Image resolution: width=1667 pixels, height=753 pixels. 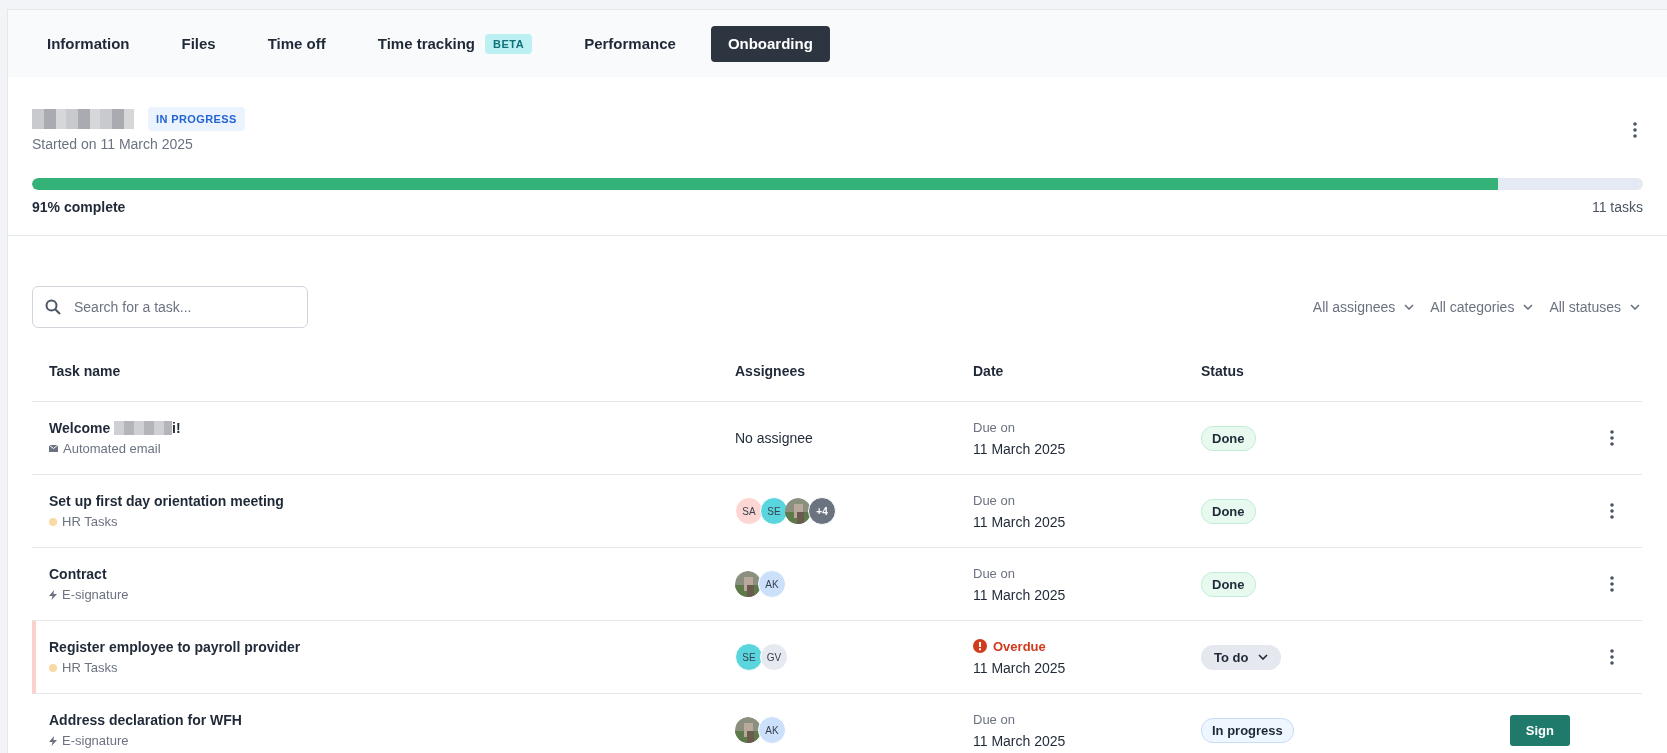 What do you see at coordinates (1594, 307) in the screenshot?
I see `filter-dropdown: All statuses` at bounding box center [1594, 307].